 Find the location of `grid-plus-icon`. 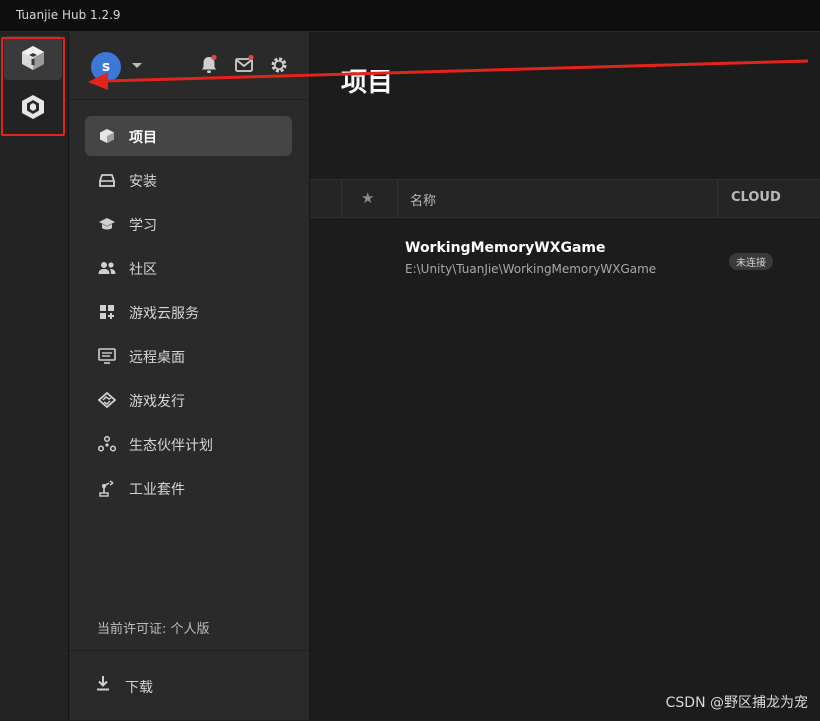

grid-plus-icon is located at coordinates (107, 312).